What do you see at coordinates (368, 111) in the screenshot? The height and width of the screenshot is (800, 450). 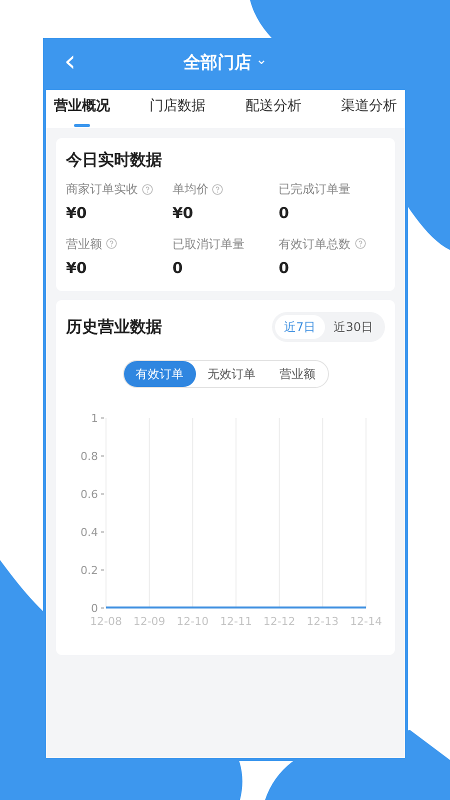 I see `tab: 渠道分析` at bounding box center [368, 111].